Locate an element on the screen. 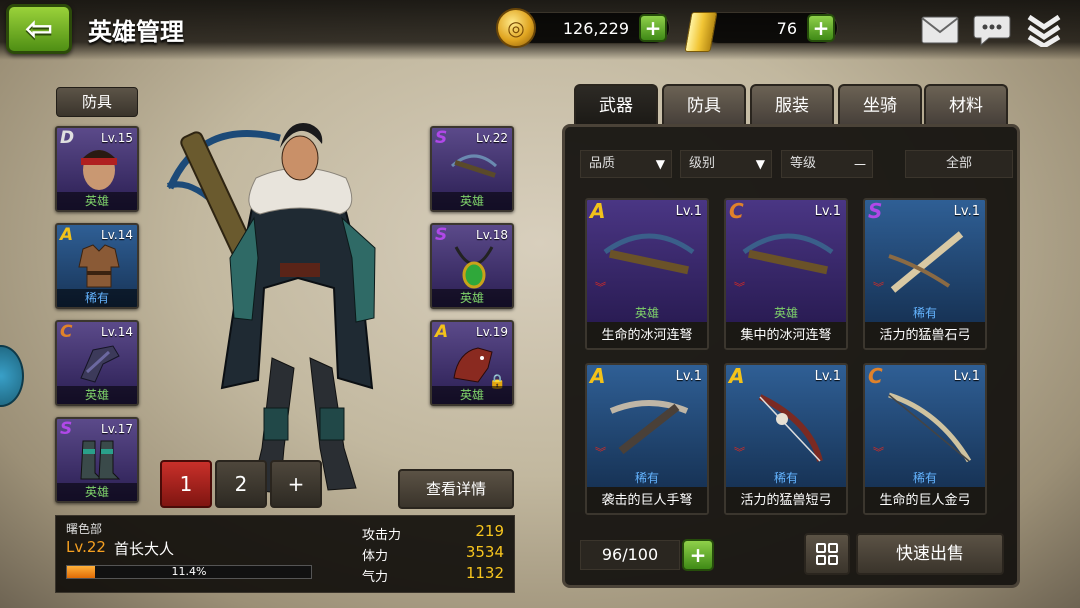 Image resolution: width=1080 pixels, height=608 pixels. stat-value-energy: 1132 is located at coordinates (484, 573).